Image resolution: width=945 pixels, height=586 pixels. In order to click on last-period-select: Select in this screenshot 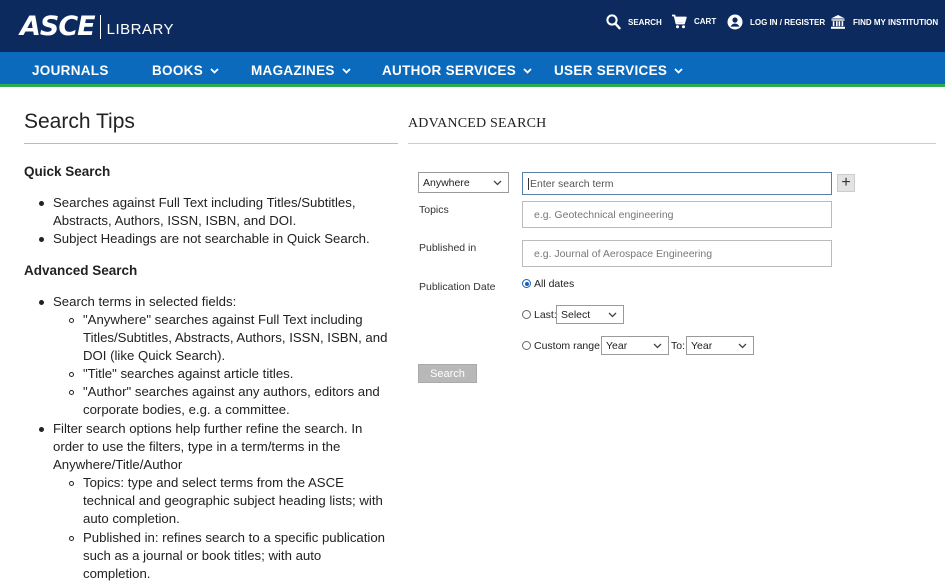, I will do `click(590, 314)`.